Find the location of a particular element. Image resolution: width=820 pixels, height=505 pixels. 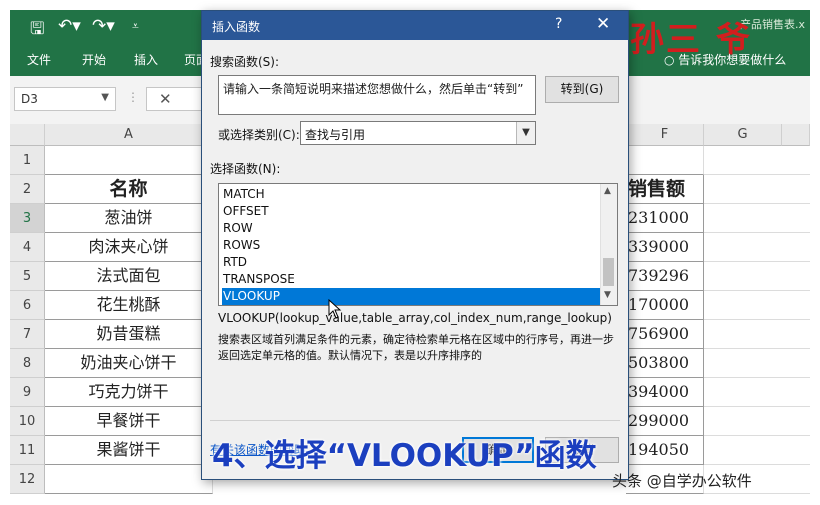

cell-a: 早餐饼干 is located at coordinates (129, 421).